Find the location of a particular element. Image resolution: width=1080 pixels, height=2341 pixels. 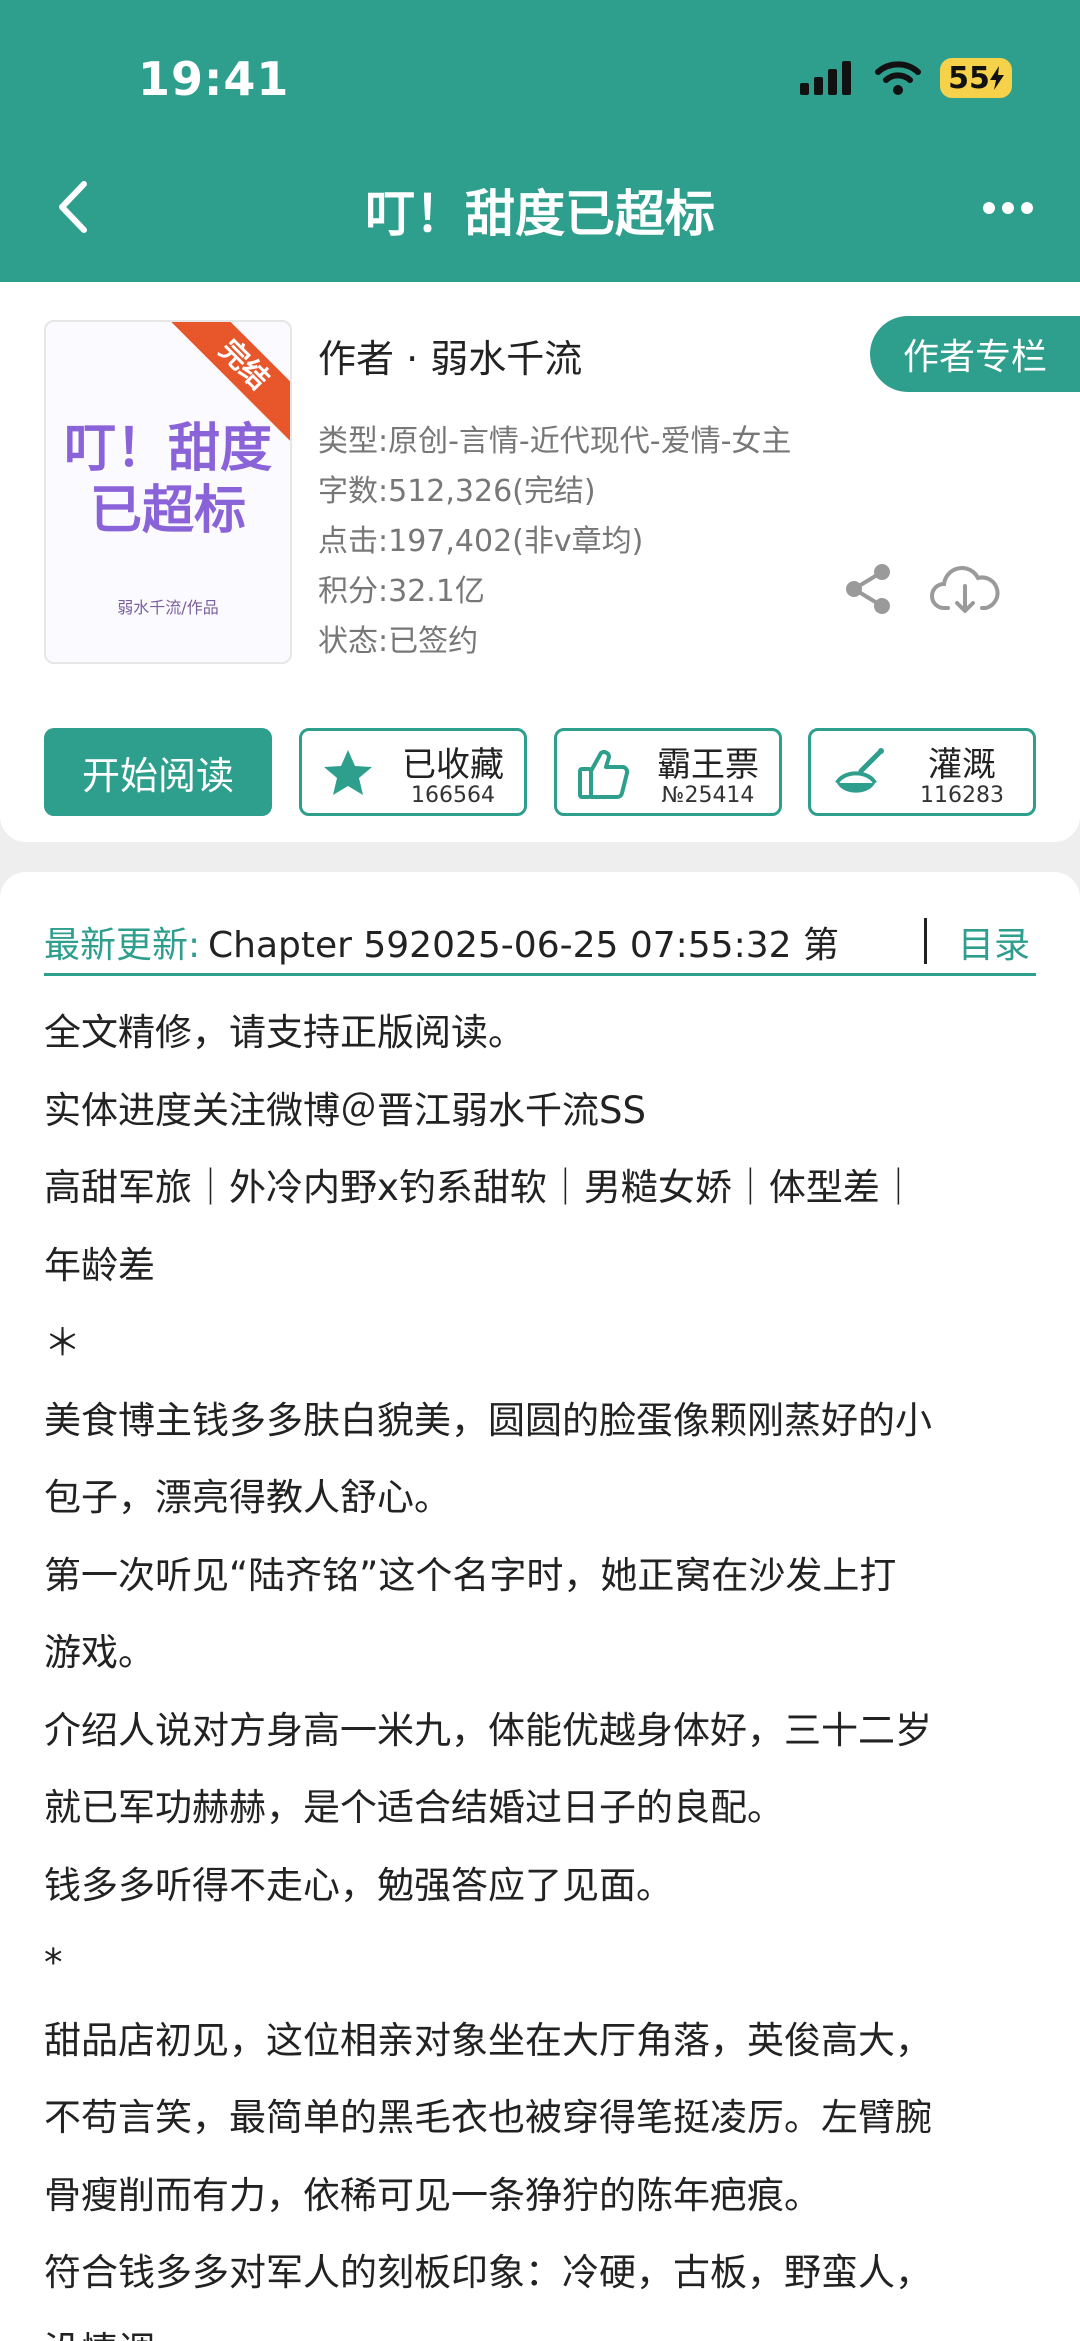

meta-clicks: 点击:197,402(非v章均) is located at coordinates (481, 541).